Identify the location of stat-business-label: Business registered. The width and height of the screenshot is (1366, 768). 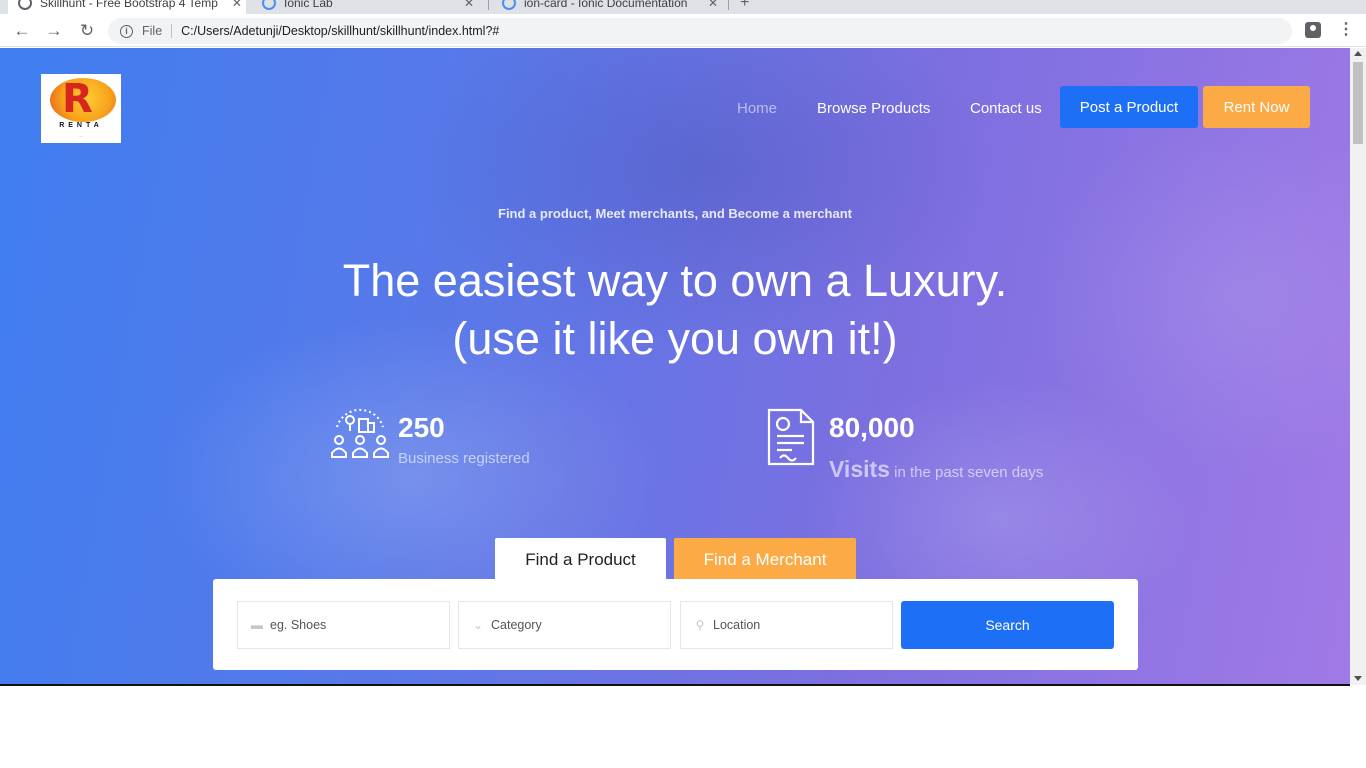
(464, 458).